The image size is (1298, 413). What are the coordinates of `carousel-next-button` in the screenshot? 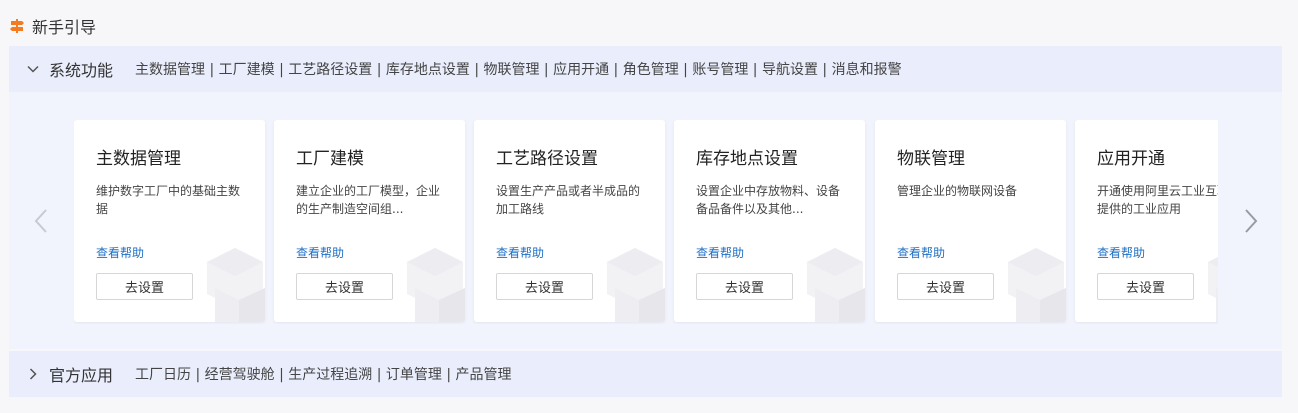 It's located at (1251, 221).